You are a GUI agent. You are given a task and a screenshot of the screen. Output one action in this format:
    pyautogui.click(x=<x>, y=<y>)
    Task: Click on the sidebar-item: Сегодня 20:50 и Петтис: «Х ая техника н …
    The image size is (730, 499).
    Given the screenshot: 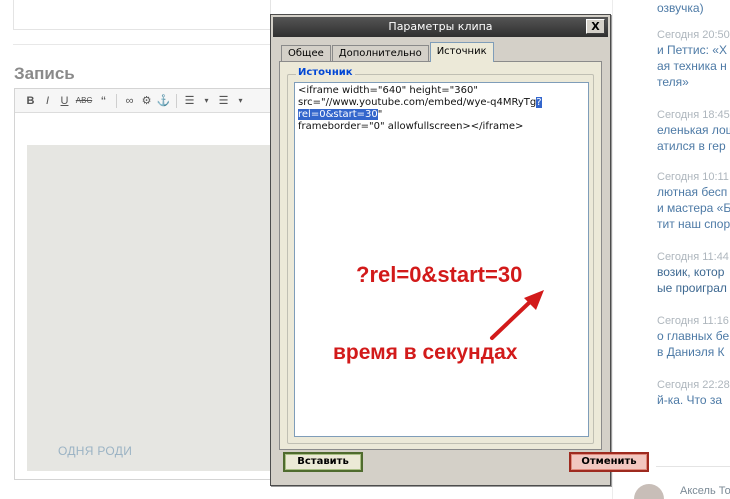 What is the action you would take?
    pyautogui.click(x=693, y=59)
    